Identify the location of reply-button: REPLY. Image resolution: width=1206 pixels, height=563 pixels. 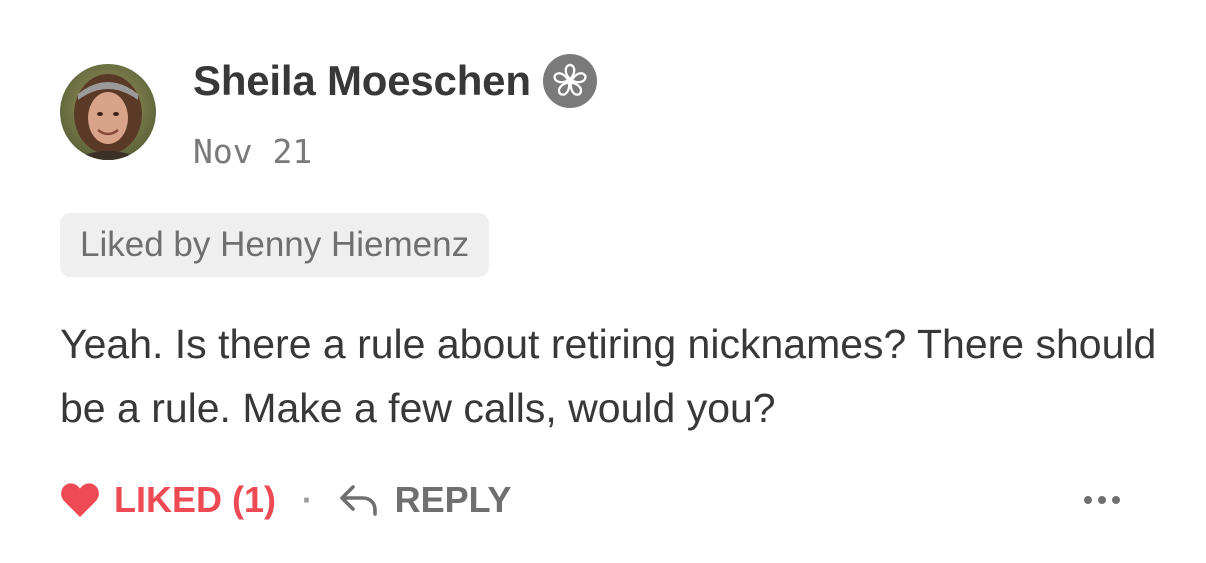
(425, 500).